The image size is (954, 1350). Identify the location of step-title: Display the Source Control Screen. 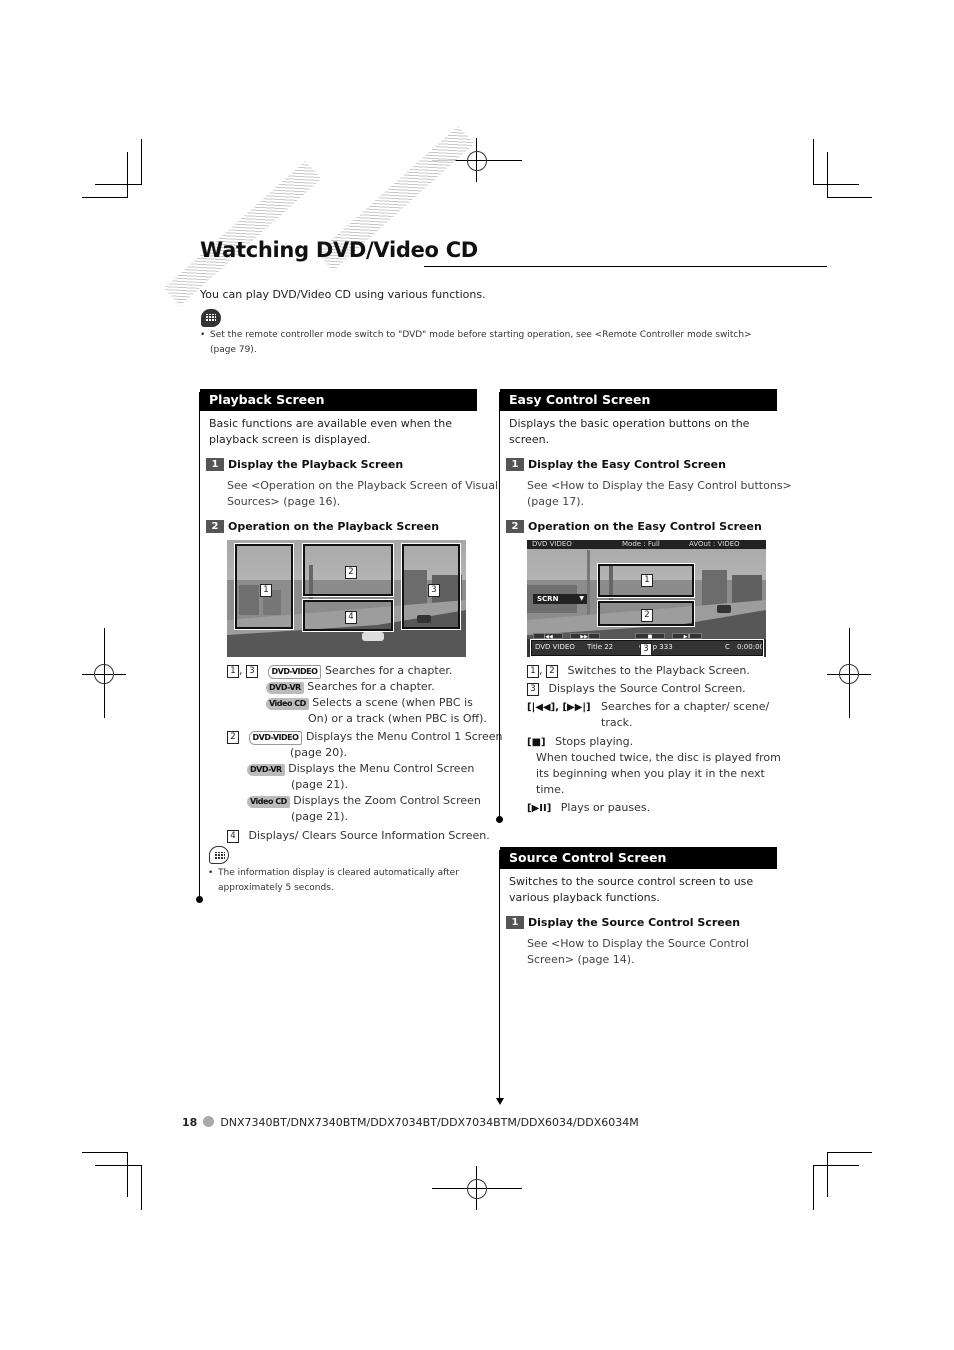
(634, 922).